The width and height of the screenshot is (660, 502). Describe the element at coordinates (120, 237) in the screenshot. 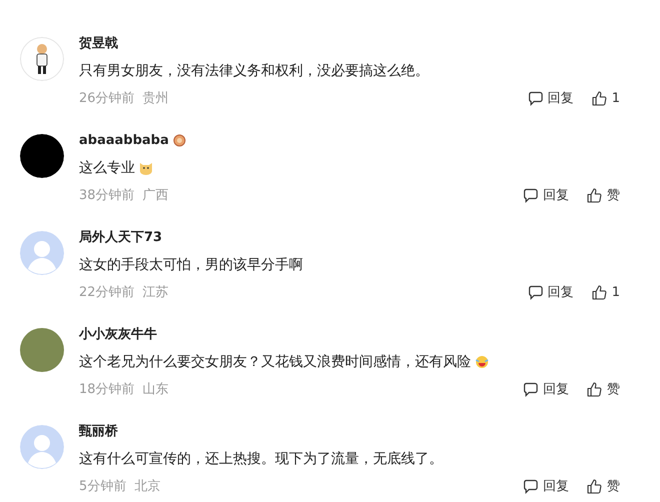

I see `user-name: 局外人天下73` at that location.